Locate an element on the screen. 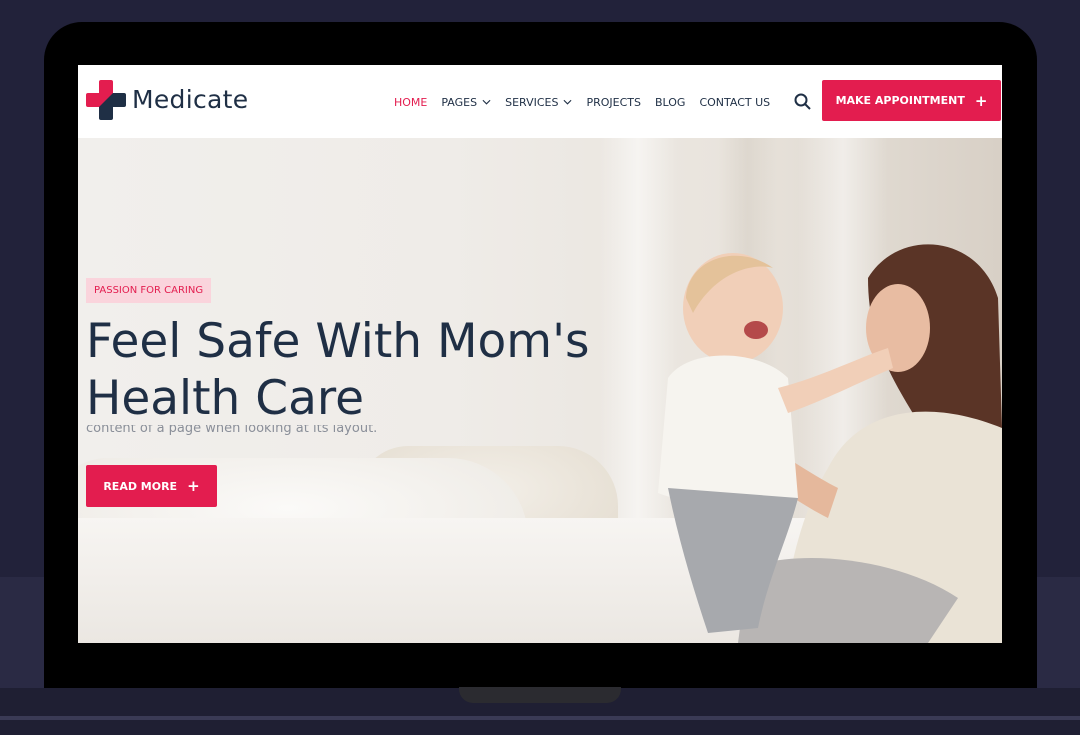  nav-item-label: HOME is located at coordinates (411, 102).